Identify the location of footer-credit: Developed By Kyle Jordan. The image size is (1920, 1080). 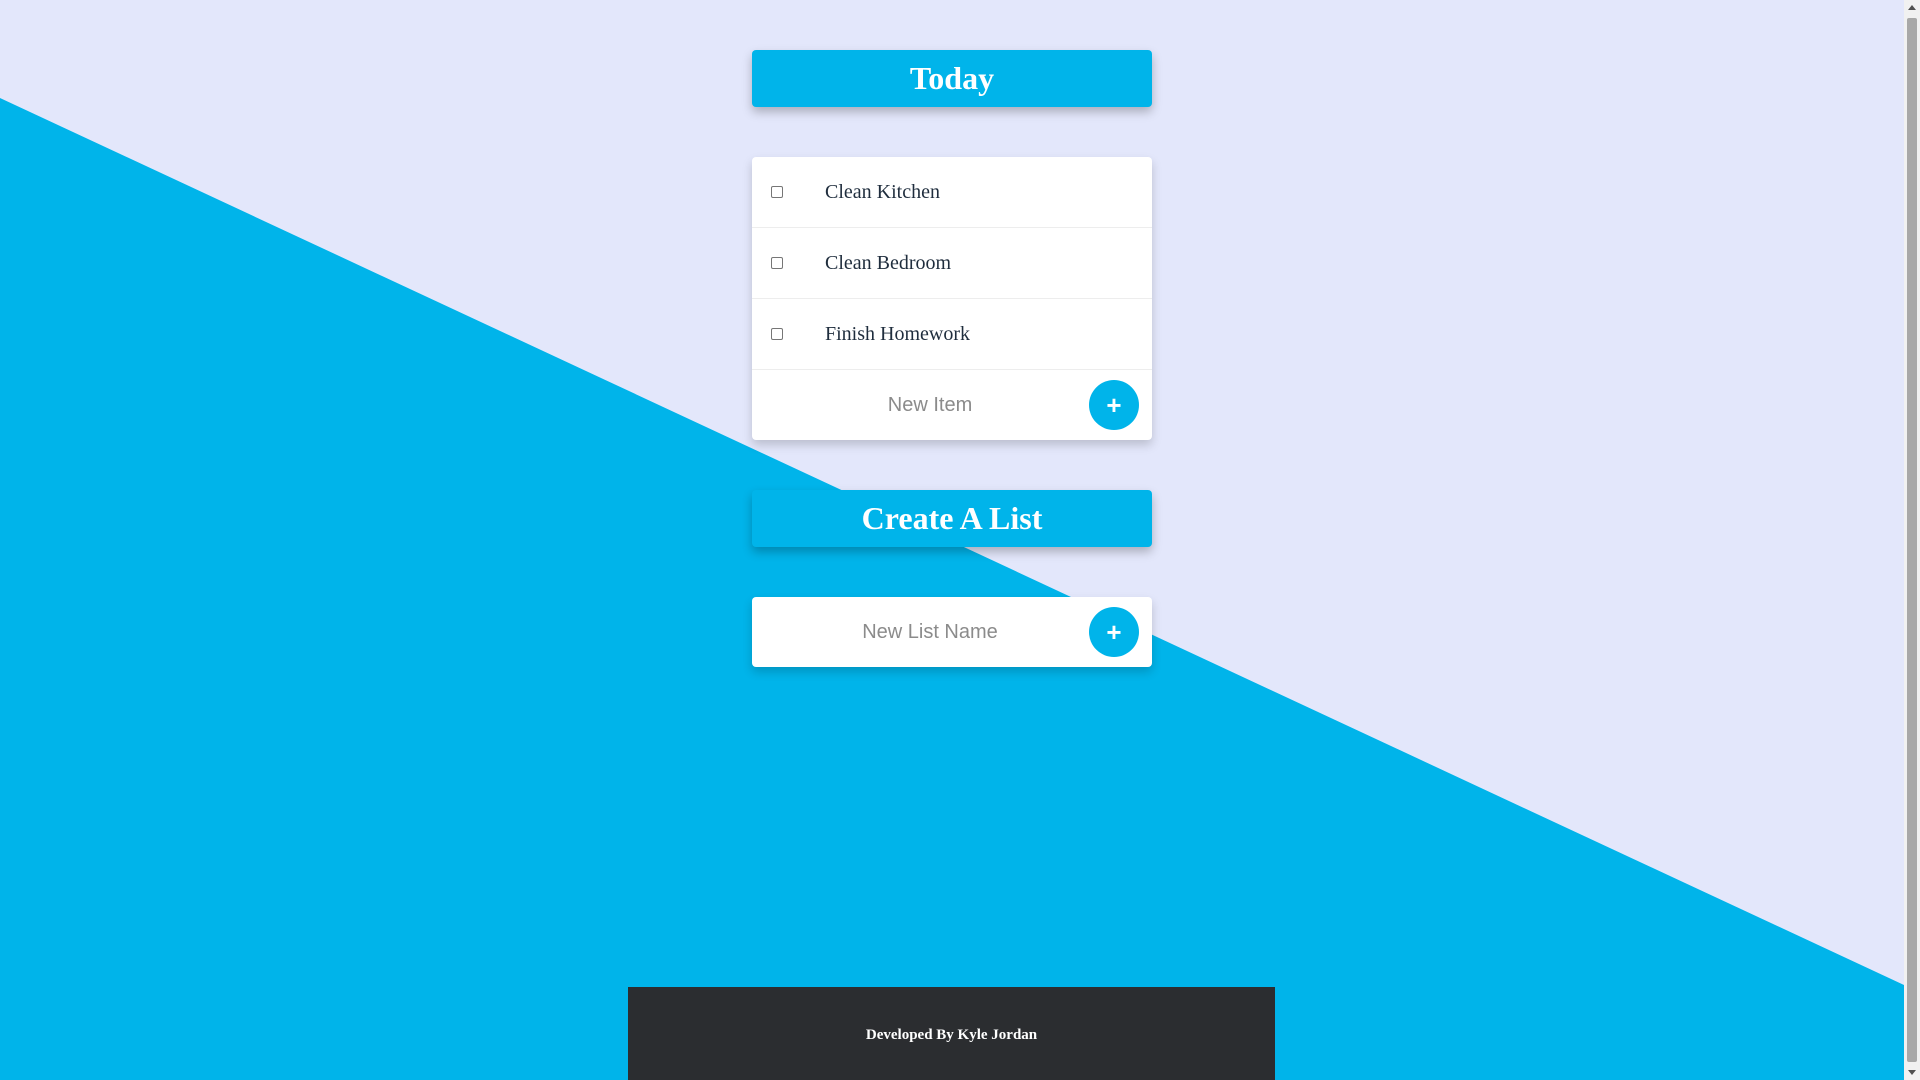
(951, 1035).